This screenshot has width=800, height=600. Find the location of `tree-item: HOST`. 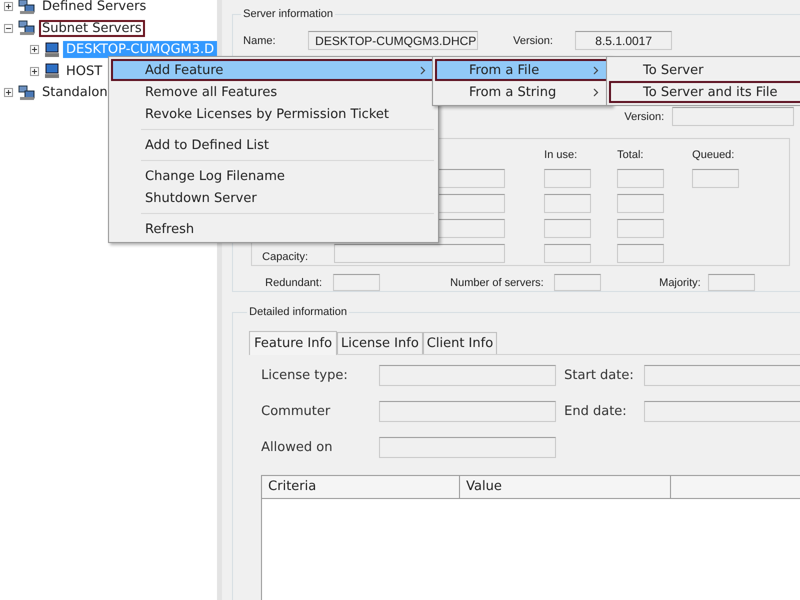

tree-item: HOST is located at coordinates (84, 71).